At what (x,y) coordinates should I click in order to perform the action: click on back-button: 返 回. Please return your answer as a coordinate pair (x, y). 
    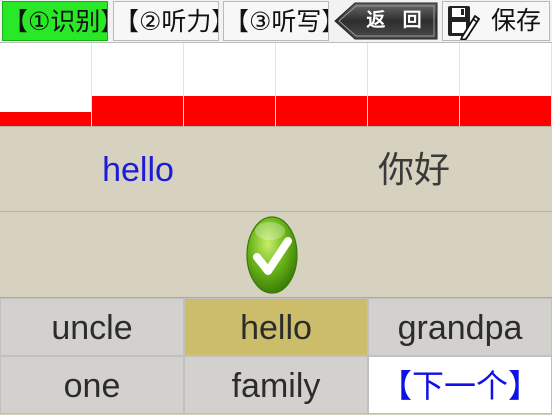
    Looking at the image, I should click on (386, 21).